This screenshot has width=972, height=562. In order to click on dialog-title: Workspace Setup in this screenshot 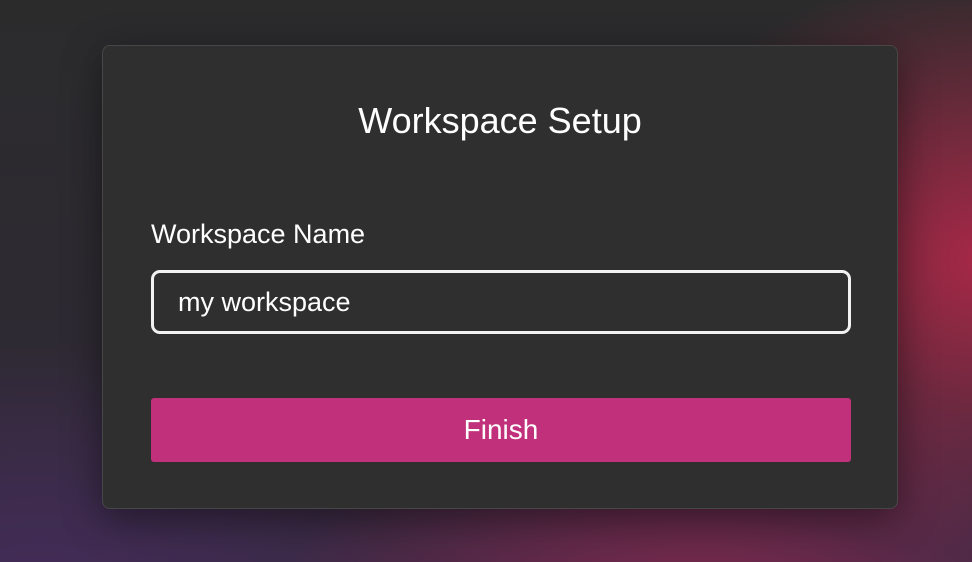, I will do `click(500, 120)`.